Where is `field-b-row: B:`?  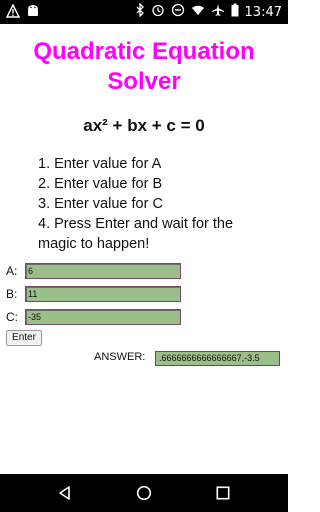
field-b-row: B: is located at coordinates (93, 294).